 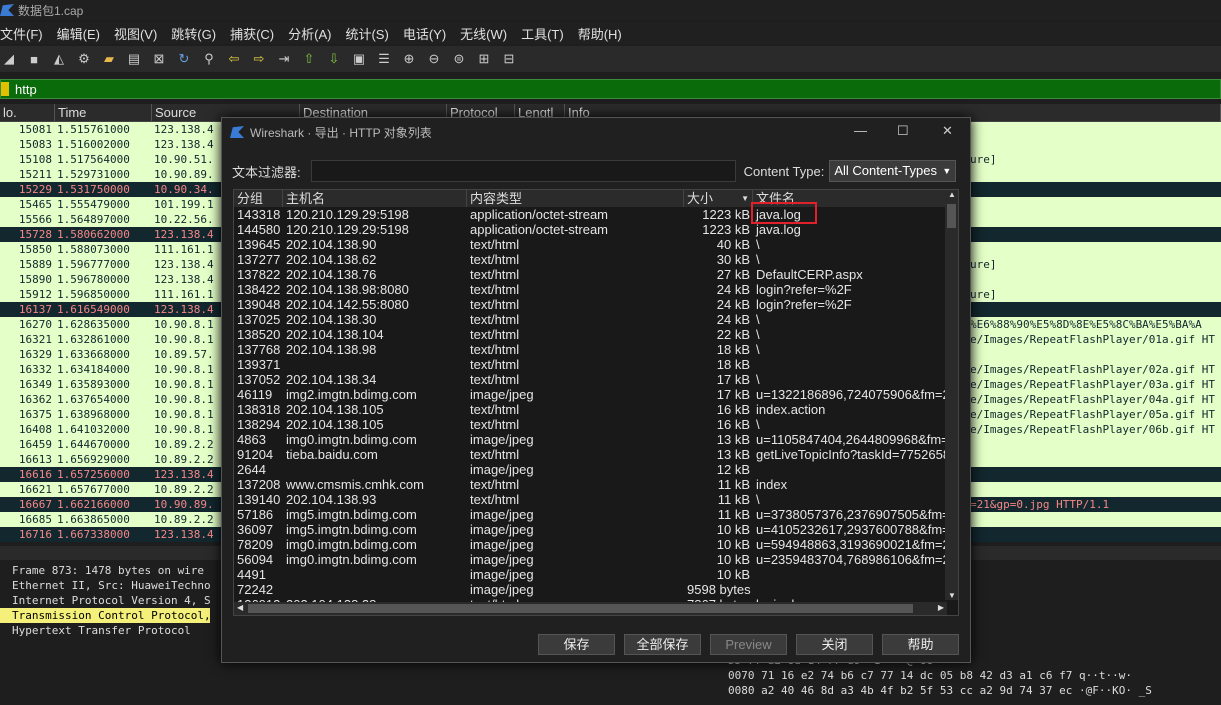 I want to click on col-hostname: 主机名, so click(x=375, y=198).